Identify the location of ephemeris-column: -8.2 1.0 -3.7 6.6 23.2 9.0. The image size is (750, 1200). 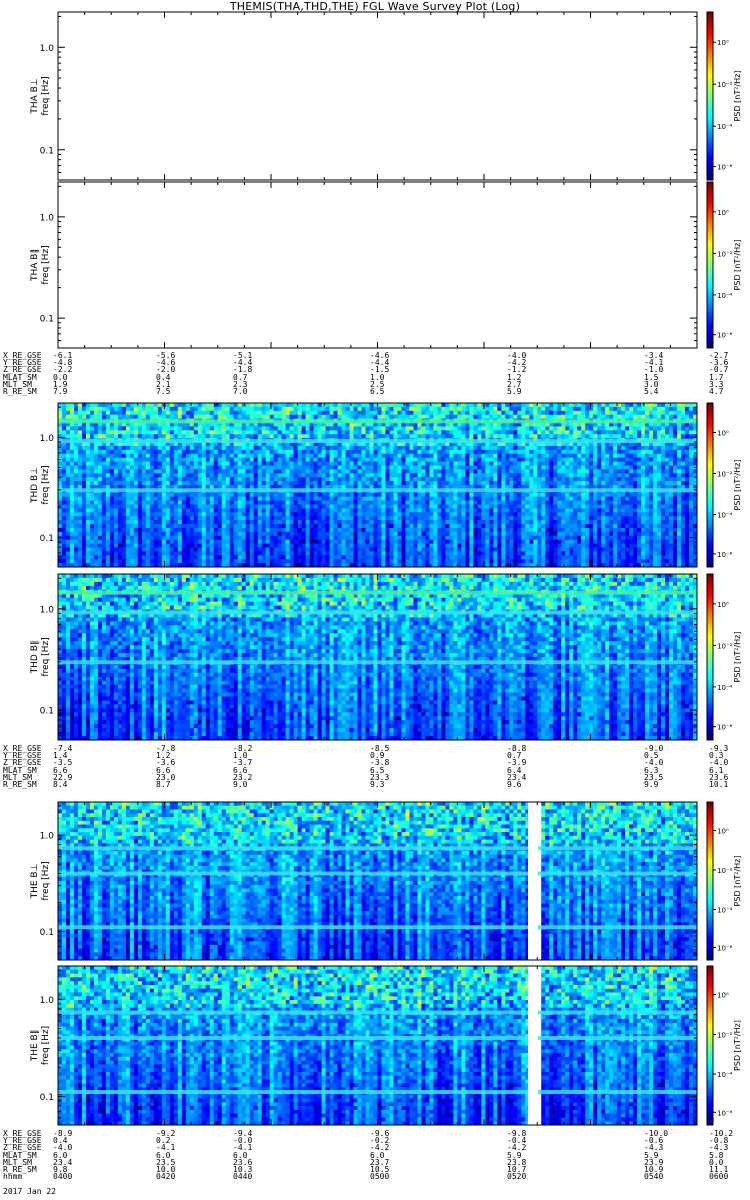
(242, 766).